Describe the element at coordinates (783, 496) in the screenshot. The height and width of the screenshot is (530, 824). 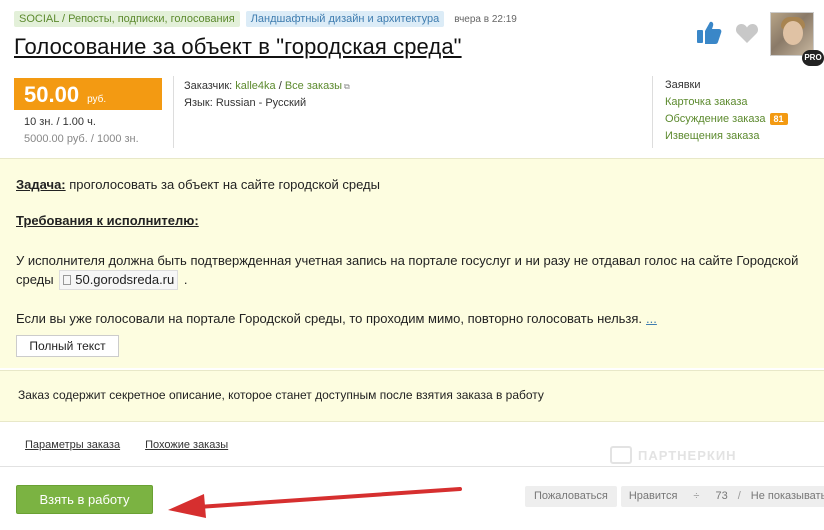
I see `hide-button: Не показывать` at that location.